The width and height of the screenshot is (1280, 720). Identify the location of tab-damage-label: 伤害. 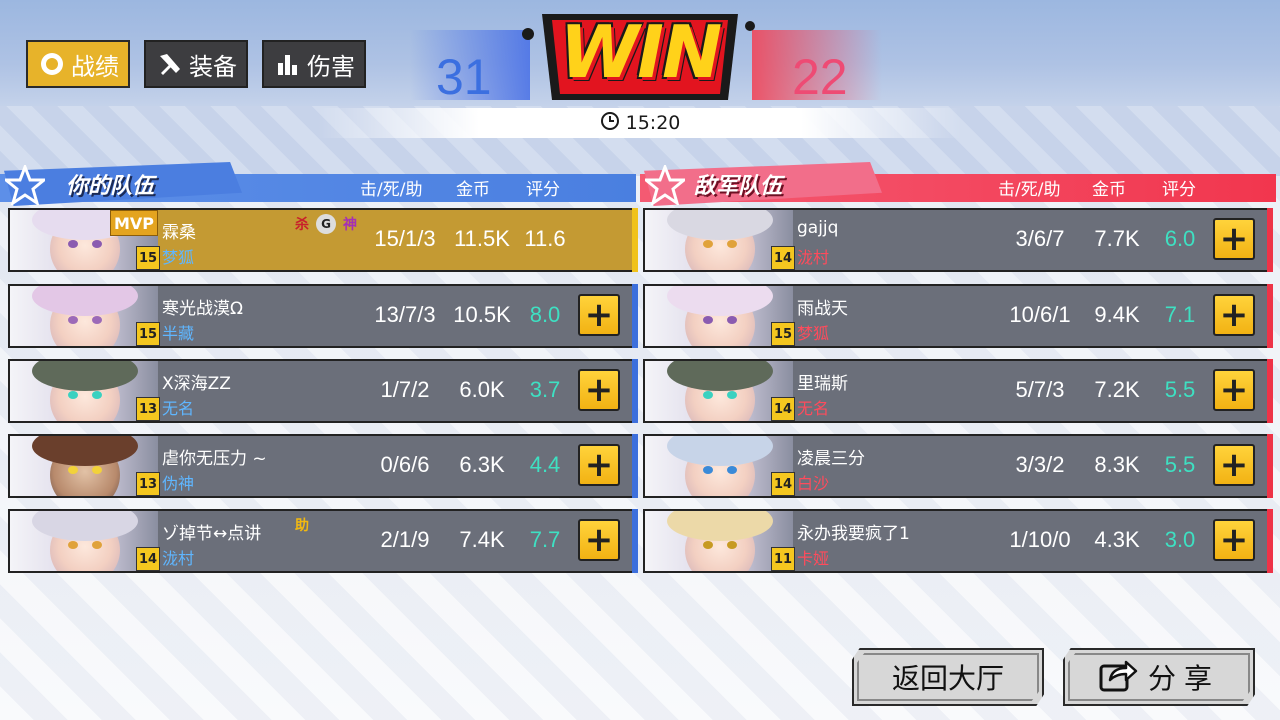
(331, 66).